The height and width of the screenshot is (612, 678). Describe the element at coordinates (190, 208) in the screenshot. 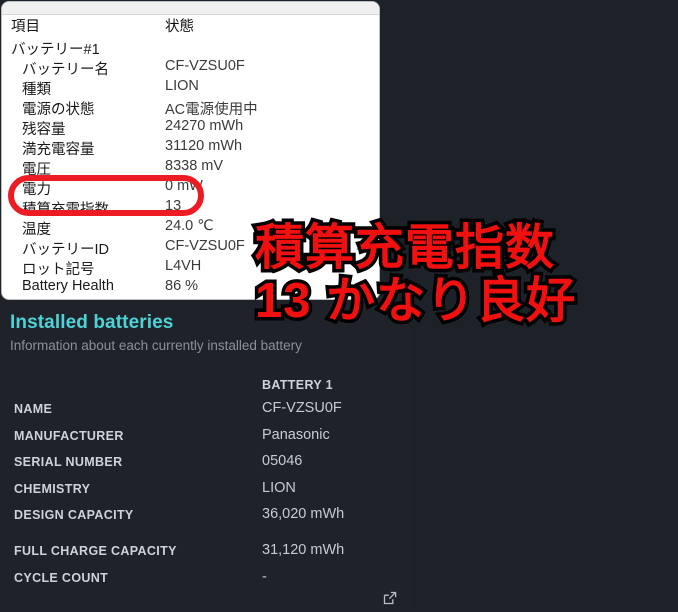

I see `list-item-cumulative-charge-index: 積算充電指数 13` at that location.